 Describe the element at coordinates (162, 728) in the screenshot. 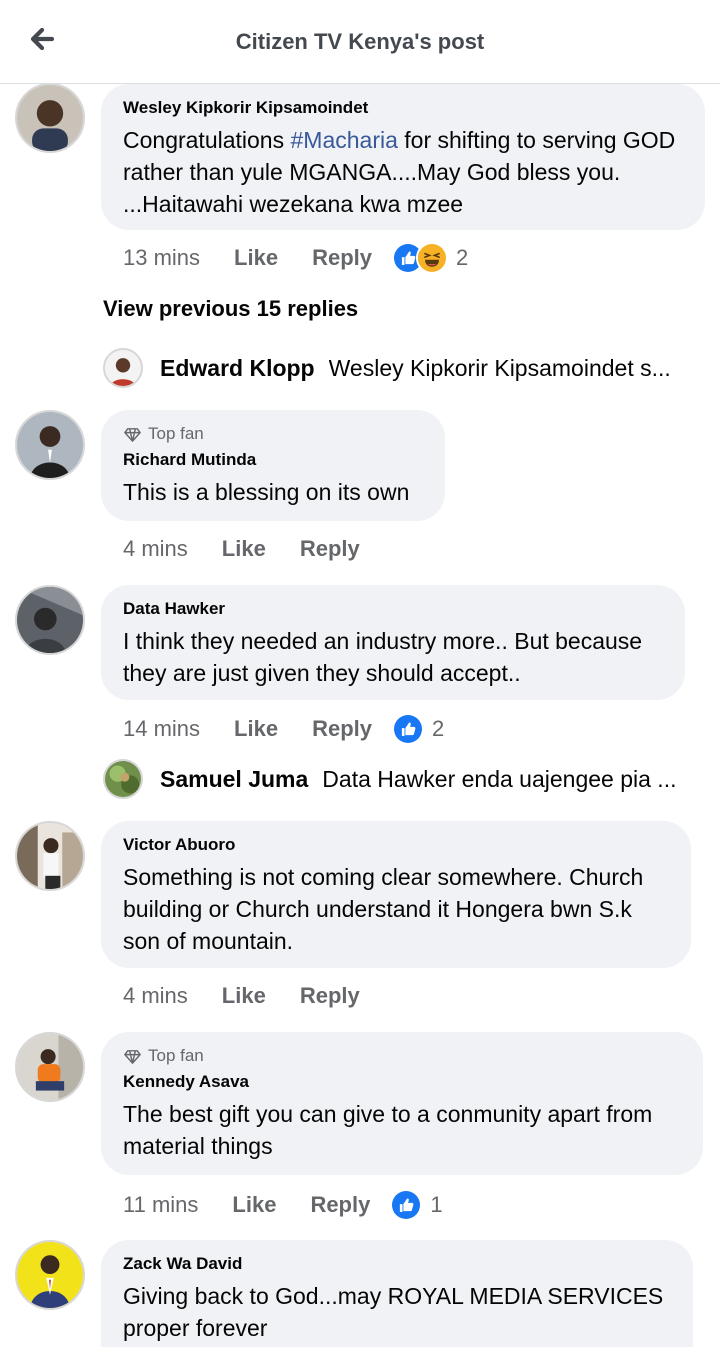

I see `timestamp: 14 mins` at that location.